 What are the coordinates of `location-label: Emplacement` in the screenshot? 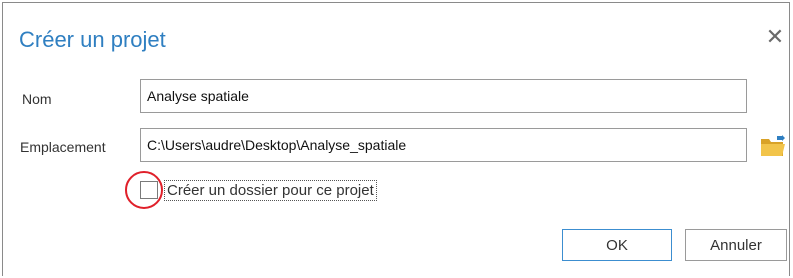 It's located at (63, 147).